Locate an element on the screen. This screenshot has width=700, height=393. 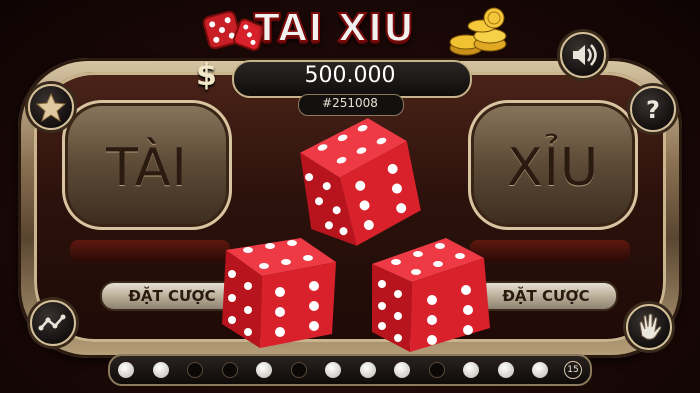
xiu-panel: XỈU is located at coordinates (553, 165).